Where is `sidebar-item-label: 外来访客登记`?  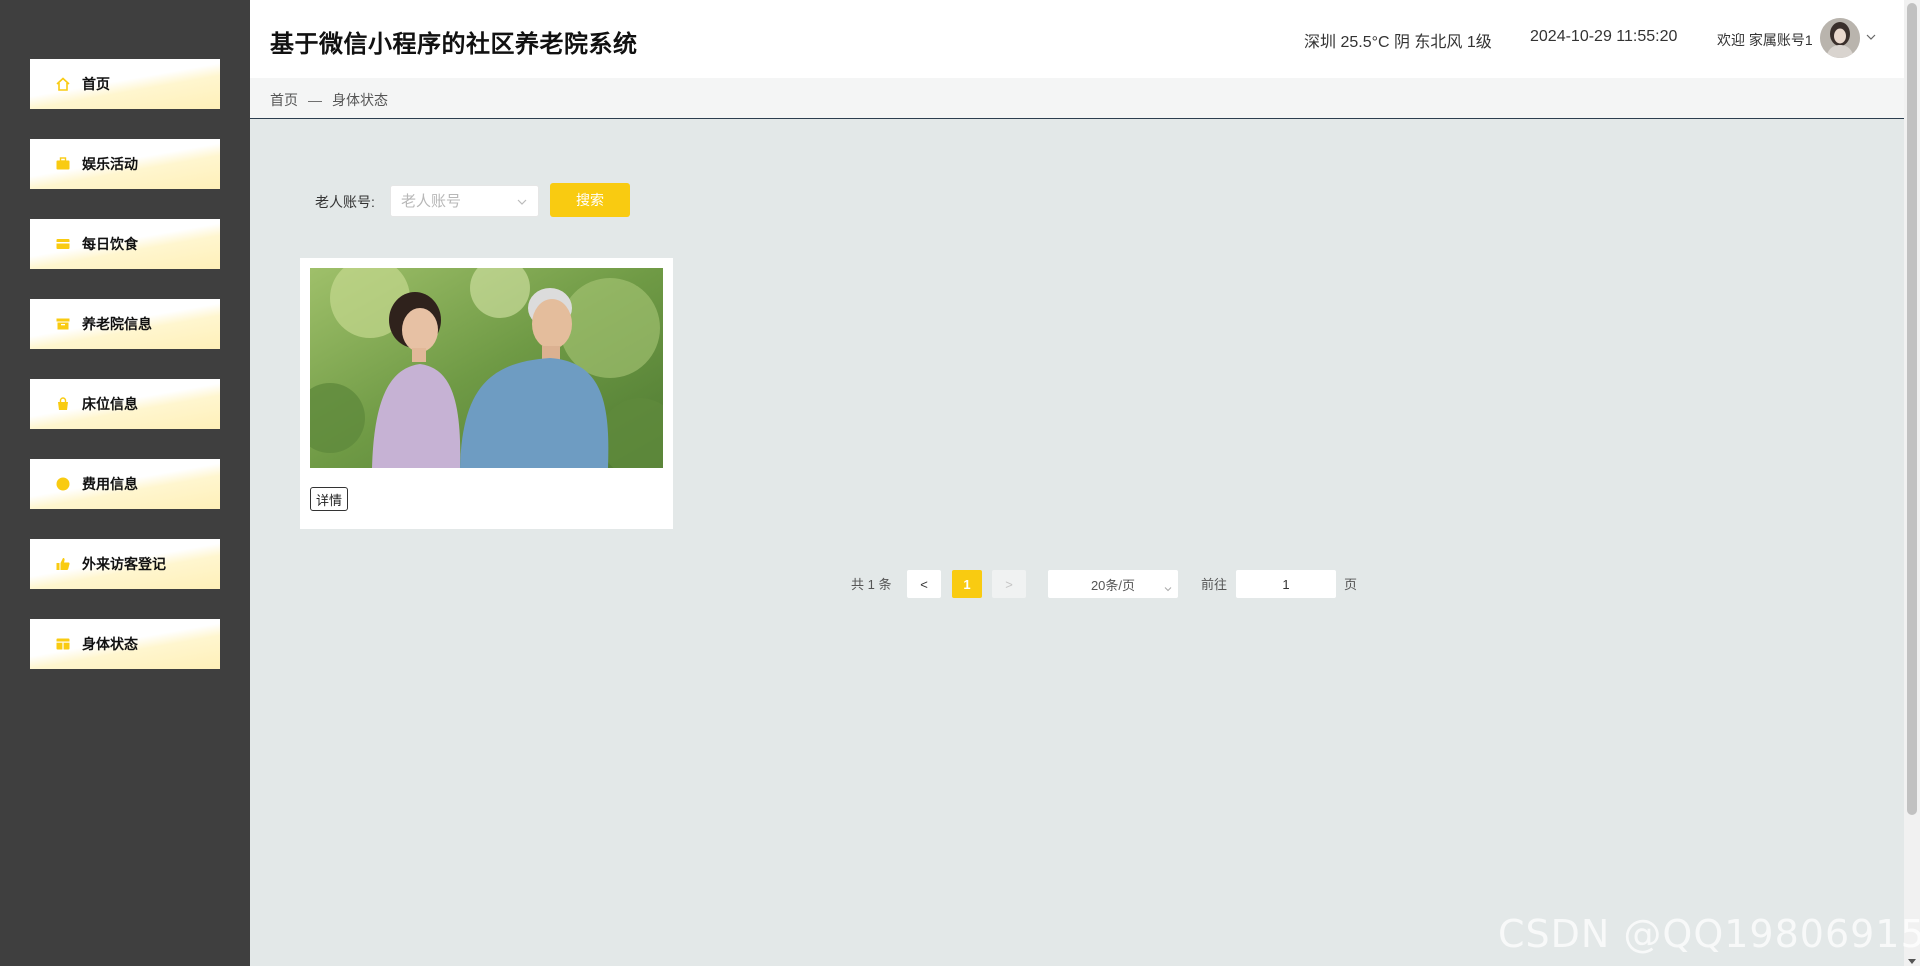
sidebar-item-label: 外来访客登记 is located at coordinates (124, 564).